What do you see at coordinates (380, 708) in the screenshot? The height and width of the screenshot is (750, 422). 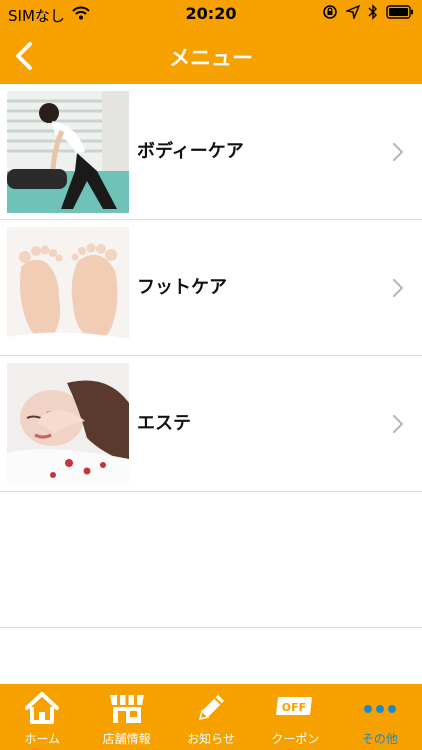 I see `more-dots-icon` at bounding box center [380, 708].